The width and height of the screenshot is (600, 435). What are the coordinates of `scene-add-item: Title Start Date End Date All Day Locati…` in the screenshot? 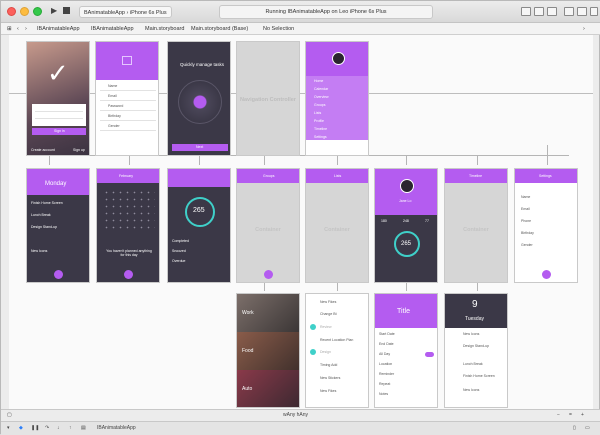 It's located at (406, 350).